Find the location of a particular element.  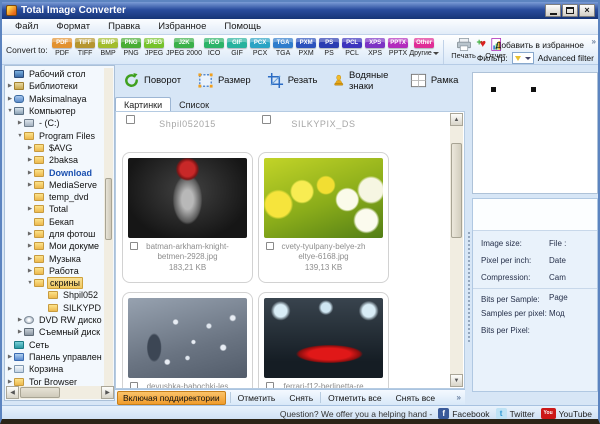

uncheck-all-button: Снять все is located at coordinates (416, 398).